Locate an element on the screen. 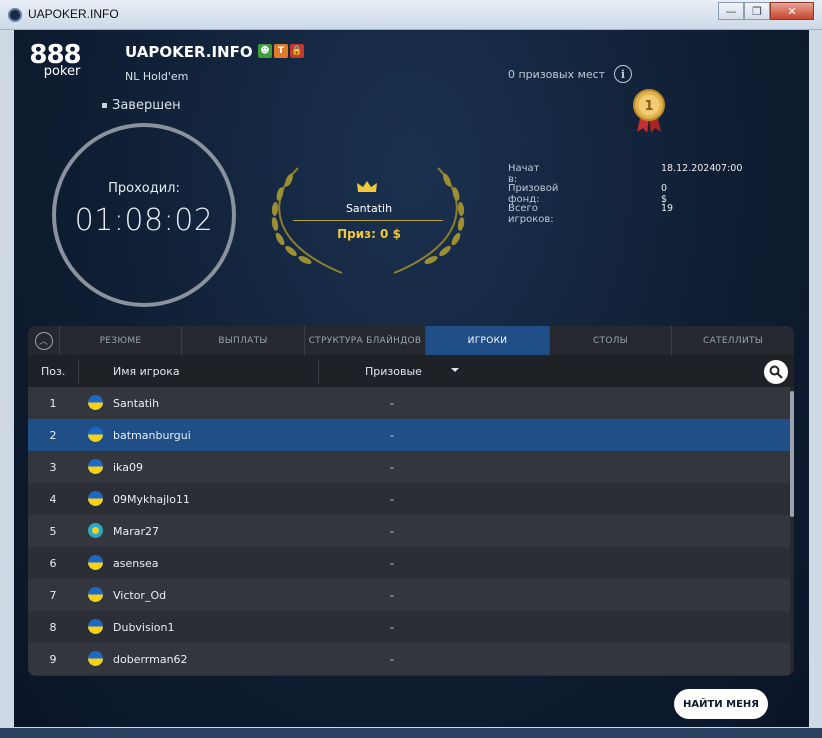  table-row: 3 ika09 - is located at coordinates (409, 467).